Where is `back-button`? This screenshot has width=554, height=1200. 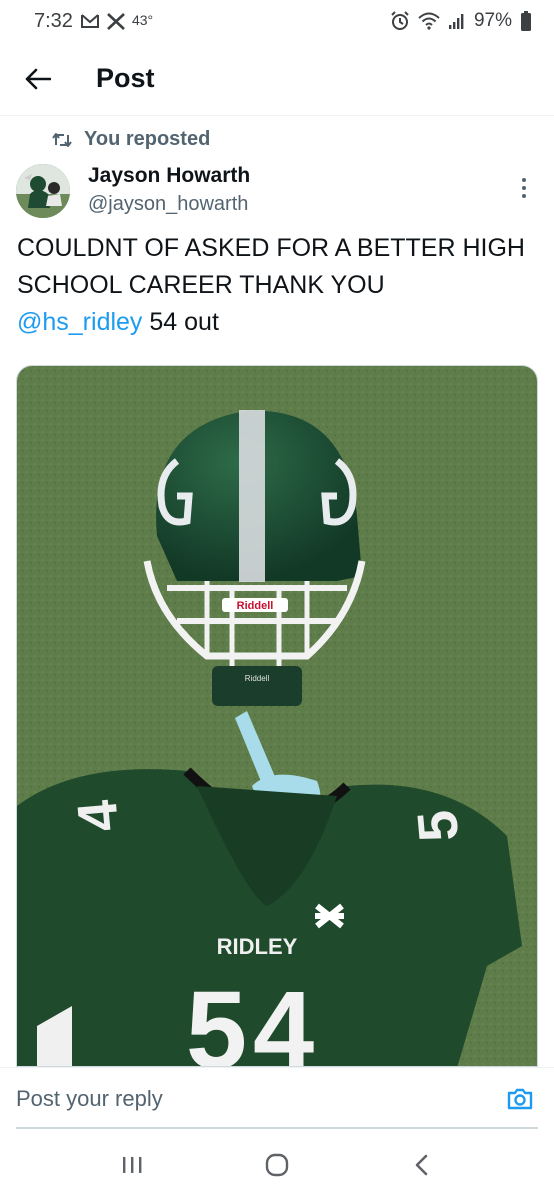
back-button is located at coordinates (38, 79).